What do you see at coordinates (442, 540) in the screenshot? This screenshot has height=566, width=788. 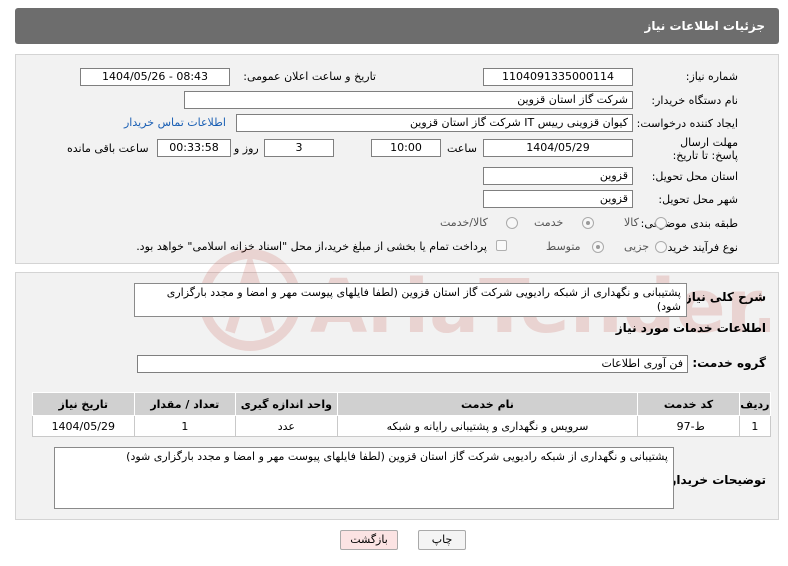 I see `print-button: چاپ` at bounding box center [442, 540].